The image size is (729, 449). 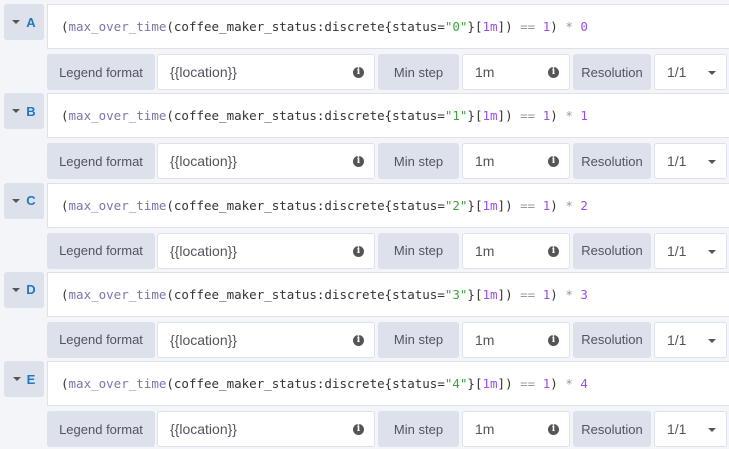 What do you see at coordinates (584, 26) in the screenshot?
I see `query-multiplier: 0` at bounding box center [584, 26].